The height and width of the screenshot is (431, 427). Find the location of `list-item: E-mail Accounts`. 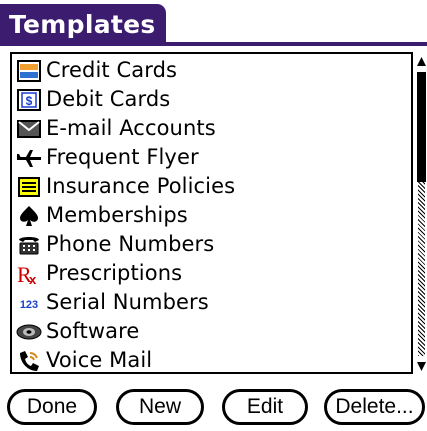

list-item: E-mail Accounts is located at coordinates (116, 128).